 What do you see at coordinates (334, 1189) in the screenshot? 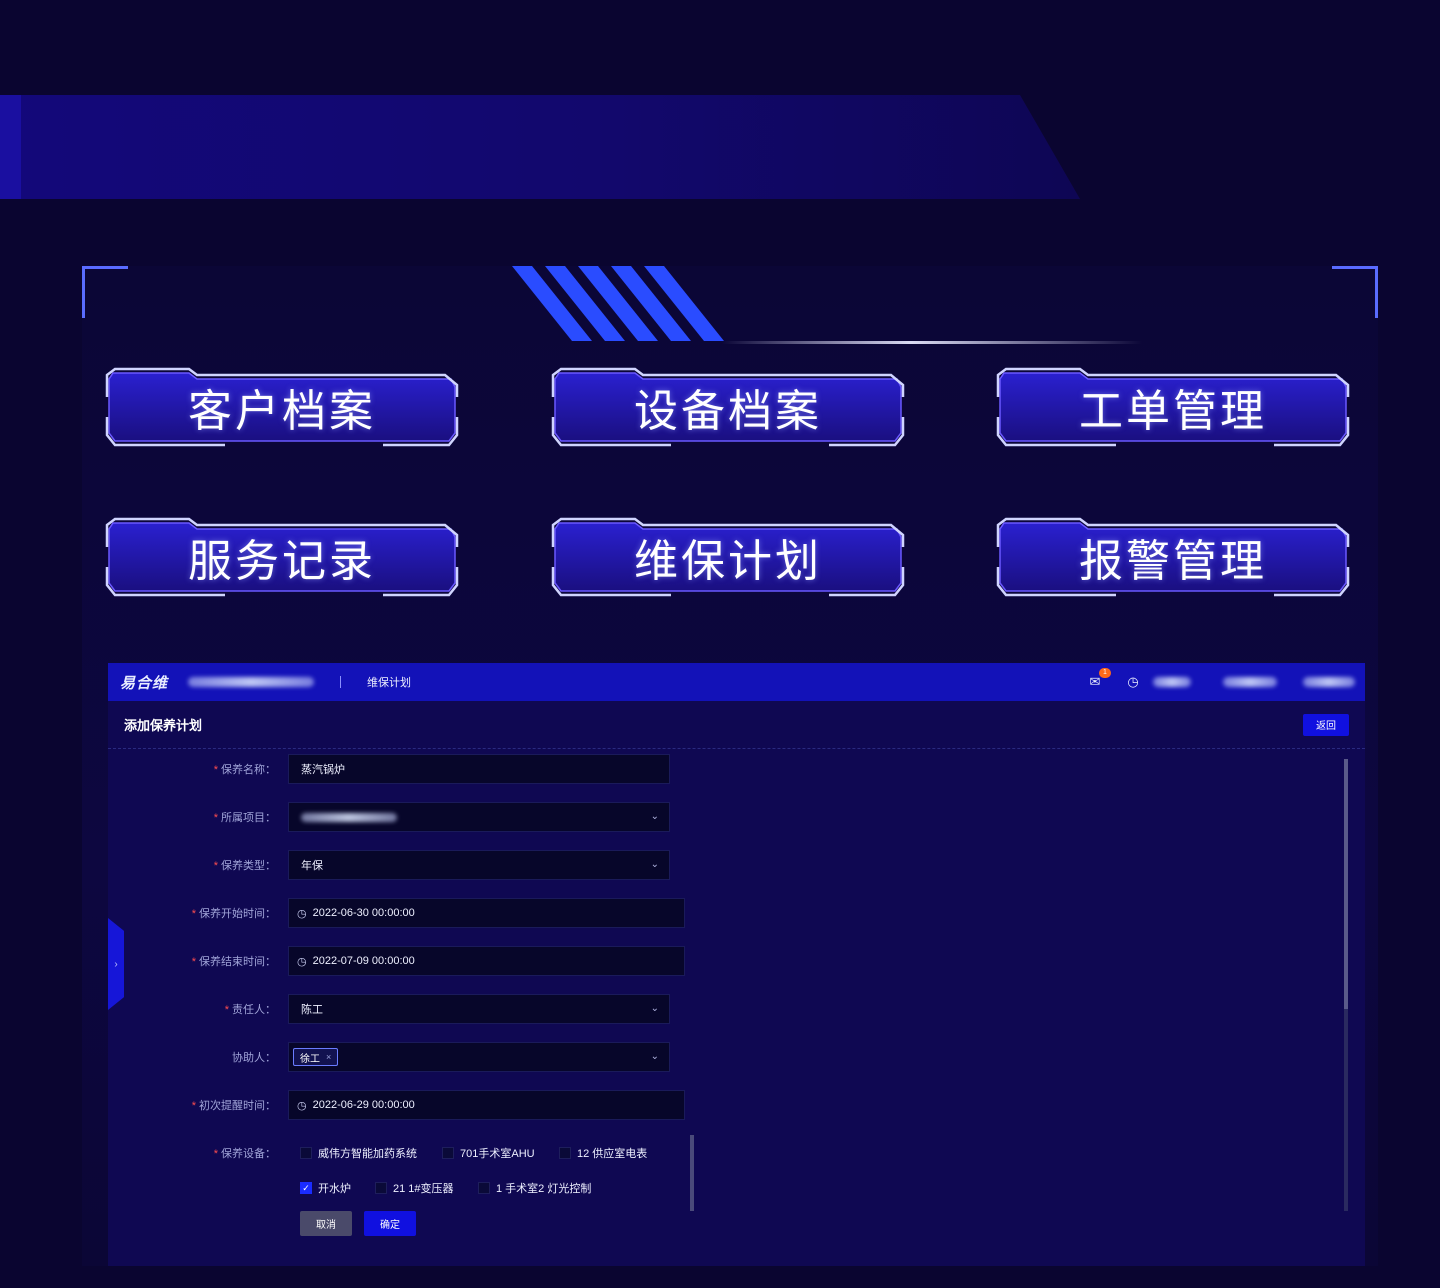
I see `checkbox-label: 开水炉` at bounding box center [334, 1189].